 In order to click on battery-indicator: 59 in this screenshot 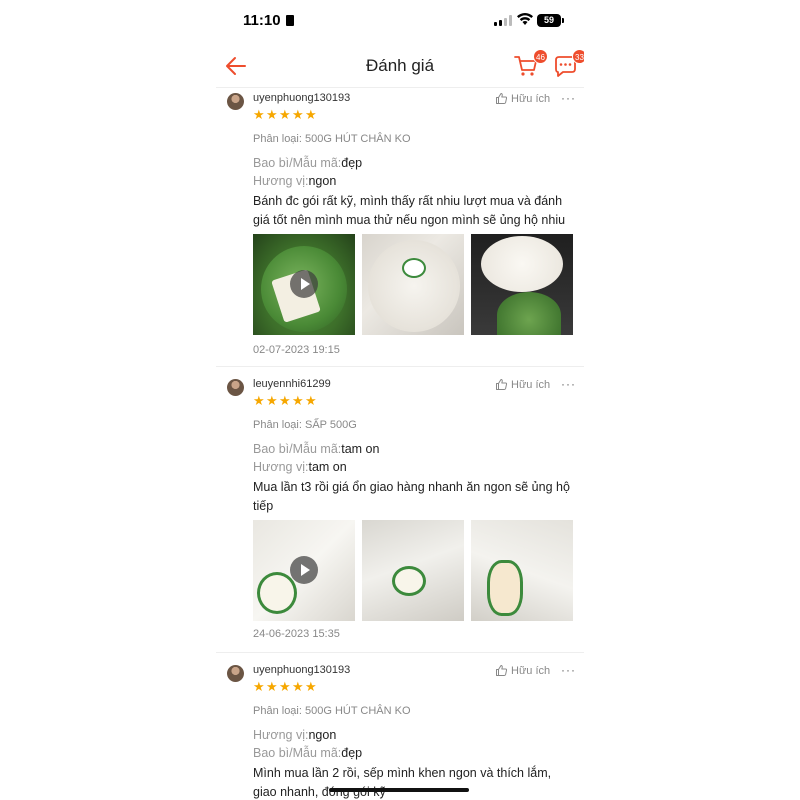, I will do `click(549, 20)`.